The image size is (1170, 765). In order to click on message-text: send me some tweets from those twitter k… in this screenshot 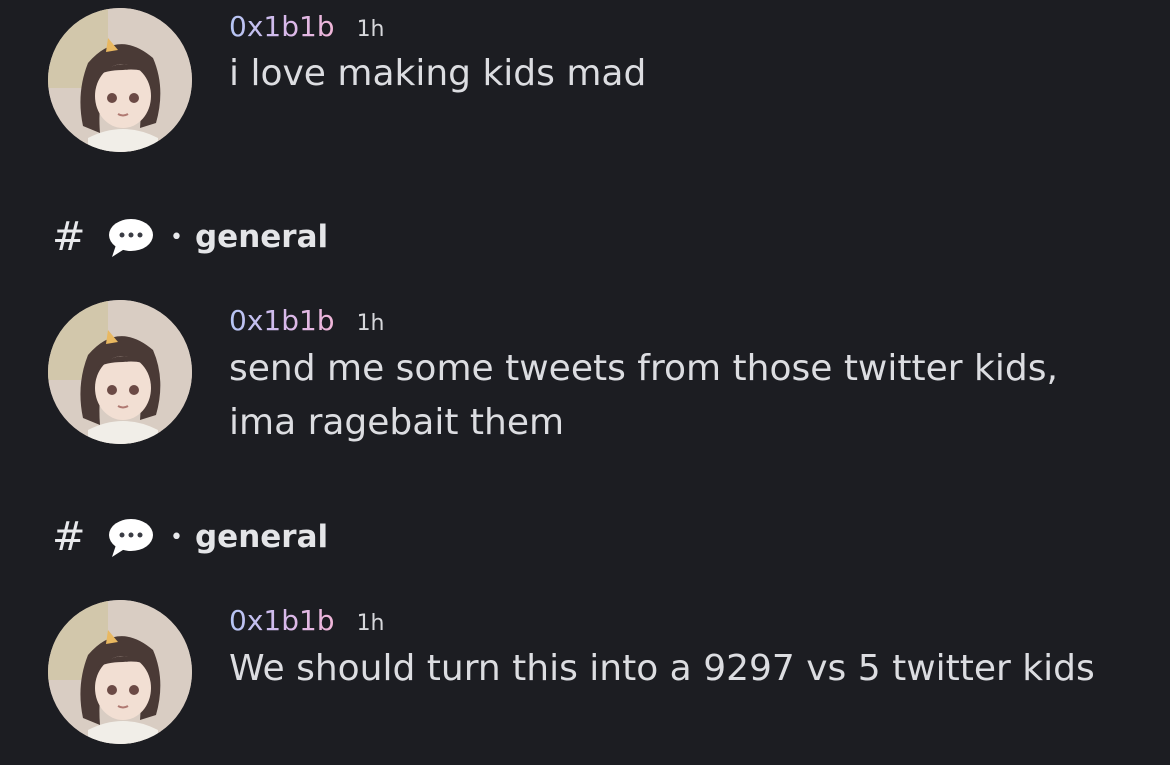, I will do `click(643, 395)`.